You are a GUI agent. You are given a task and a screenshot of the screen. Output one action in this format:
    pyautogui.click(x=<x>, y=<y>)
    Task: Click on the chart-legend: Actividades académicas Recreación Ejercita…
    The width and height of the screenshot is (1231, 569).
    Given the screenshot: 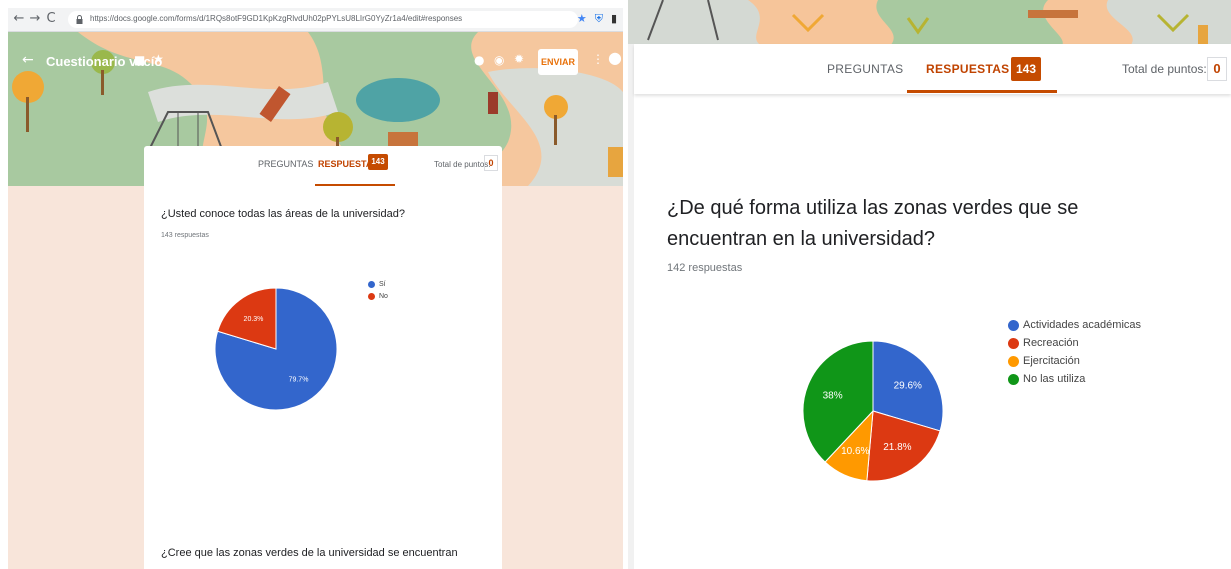 What is the action you would take?
    pyautogui.click(x=1074, y=352)
    